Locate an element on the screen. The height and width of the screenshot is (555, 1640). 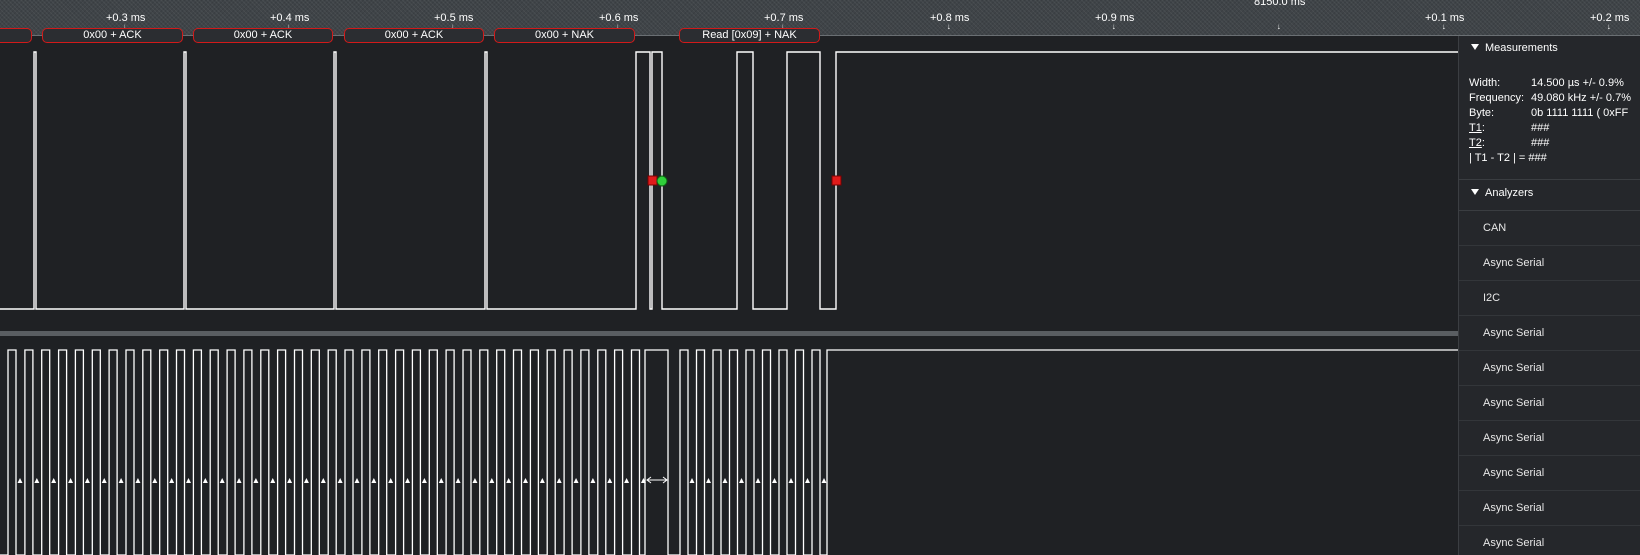
measure-diff: | T1 - T2 | = ### is located at coordinates (1508, 158).